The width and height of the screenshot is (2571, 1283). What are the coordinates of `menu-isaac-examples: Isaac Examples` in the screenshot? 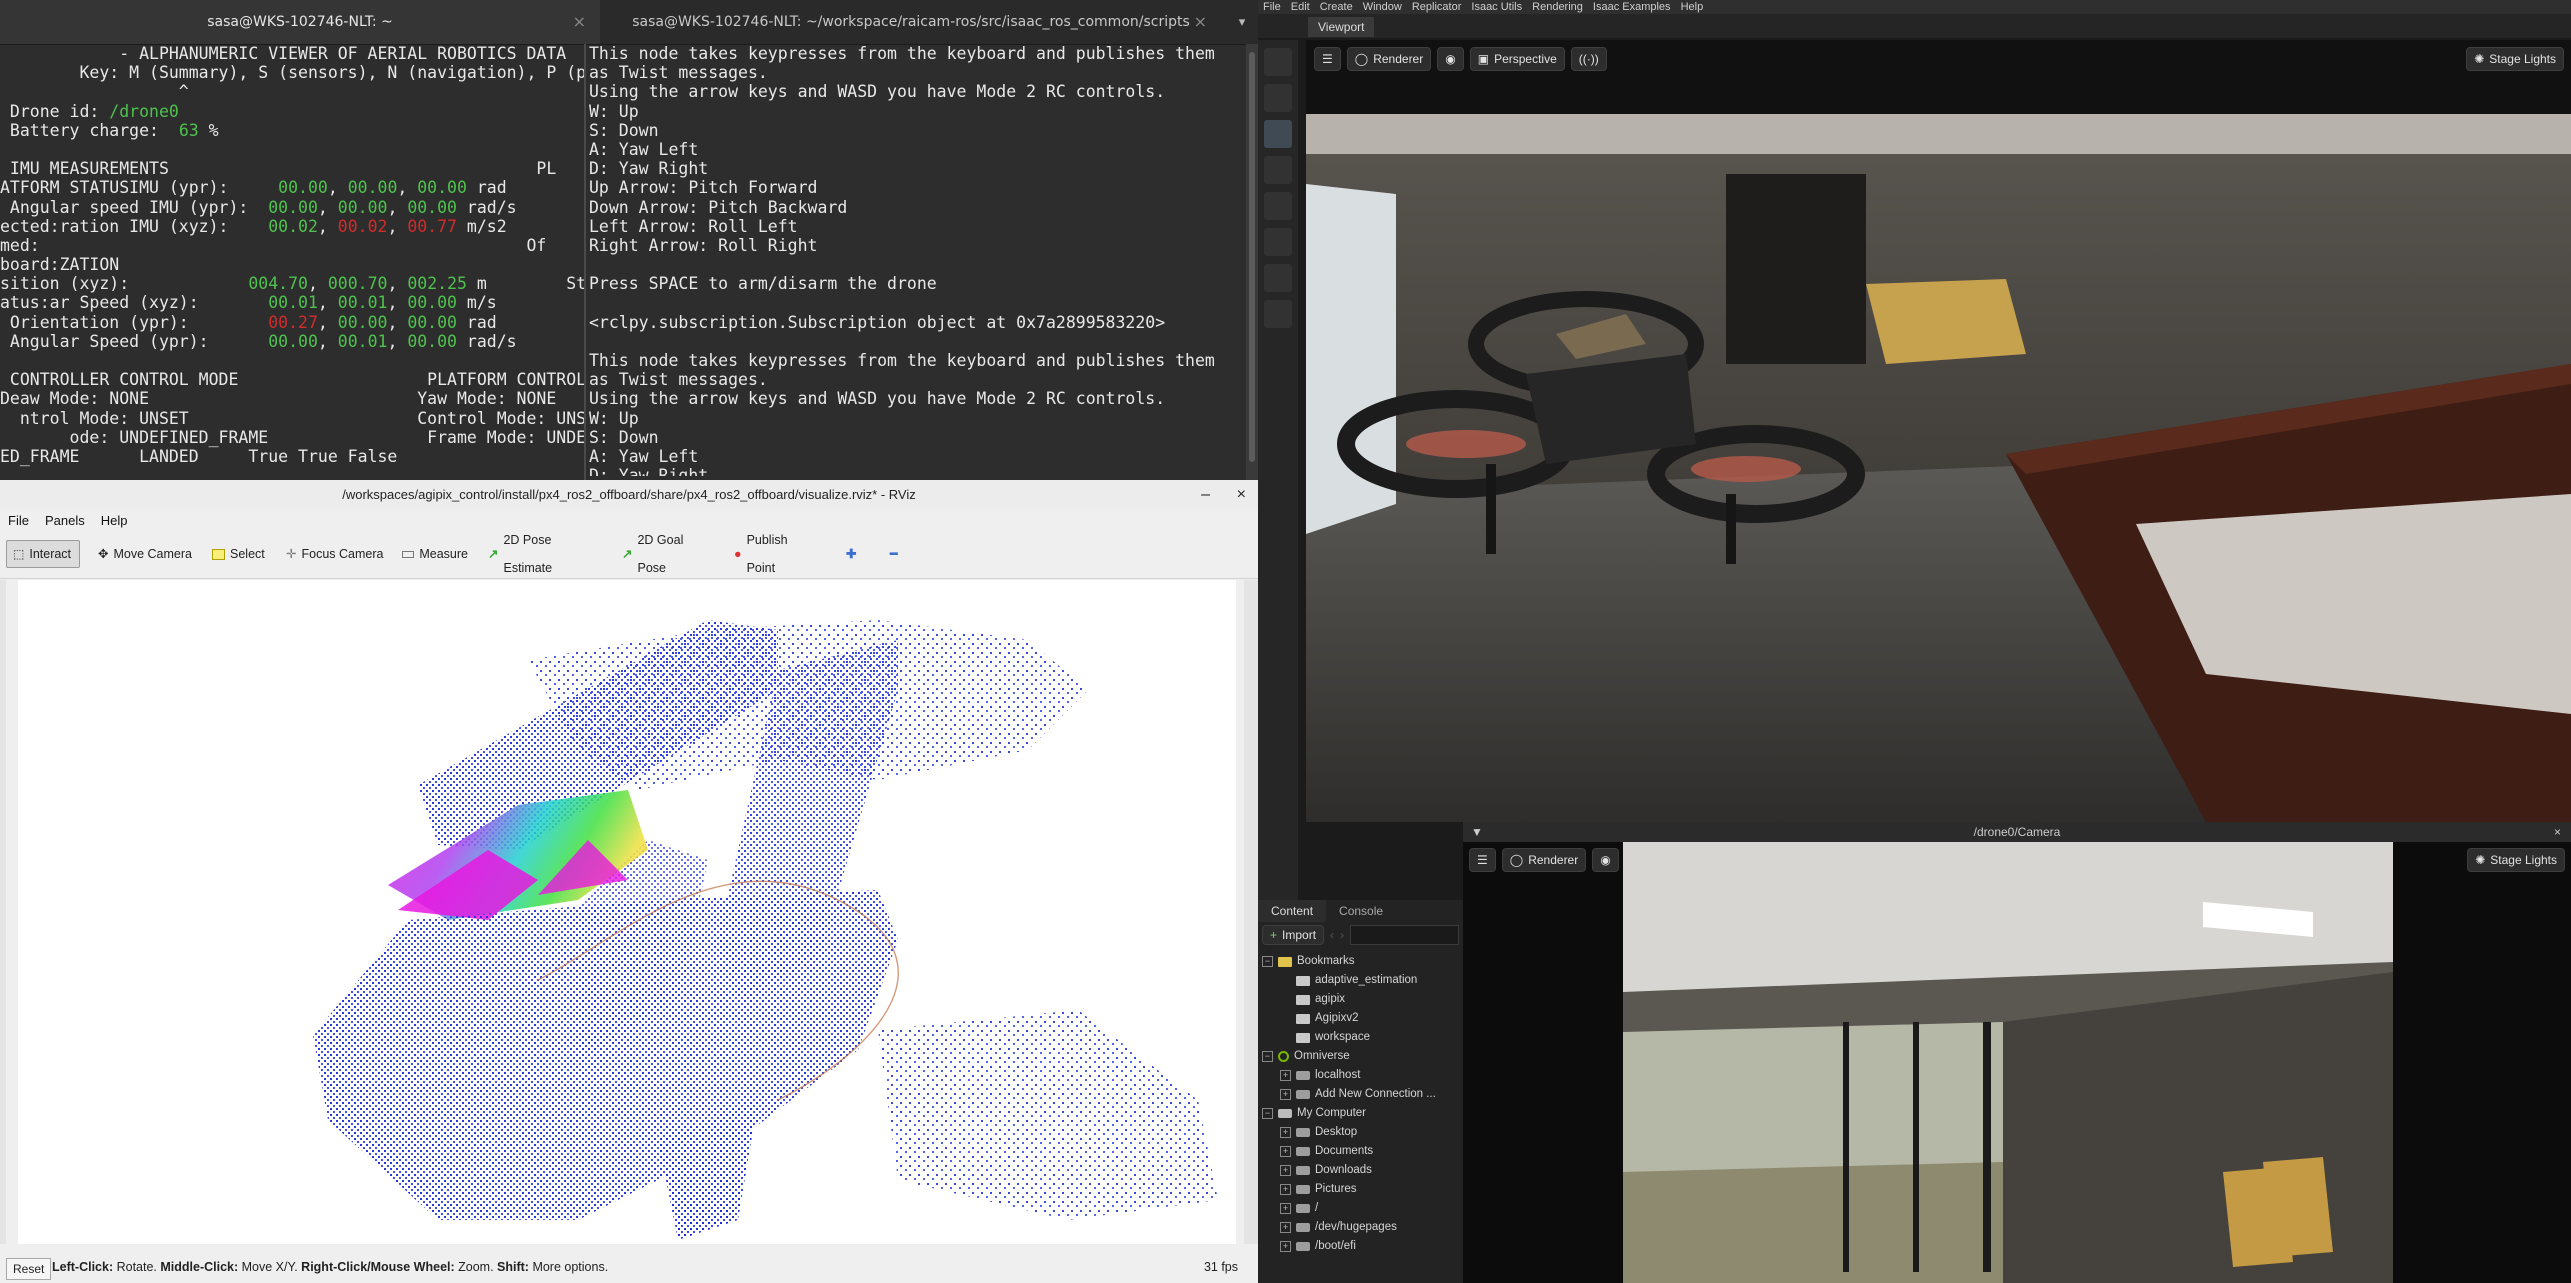 It's located at (1632, 7).